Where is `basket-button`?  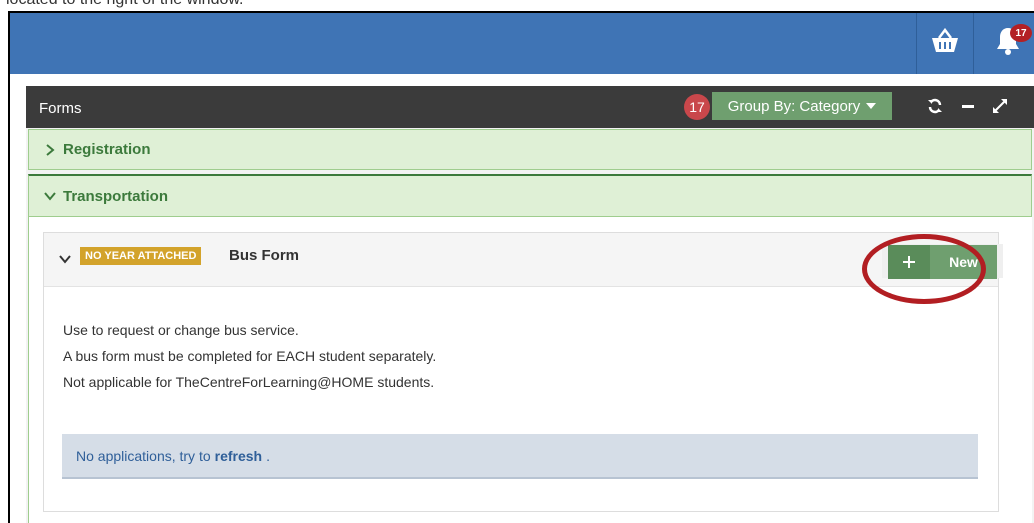
basket-button is located at coordinates (945, 43).